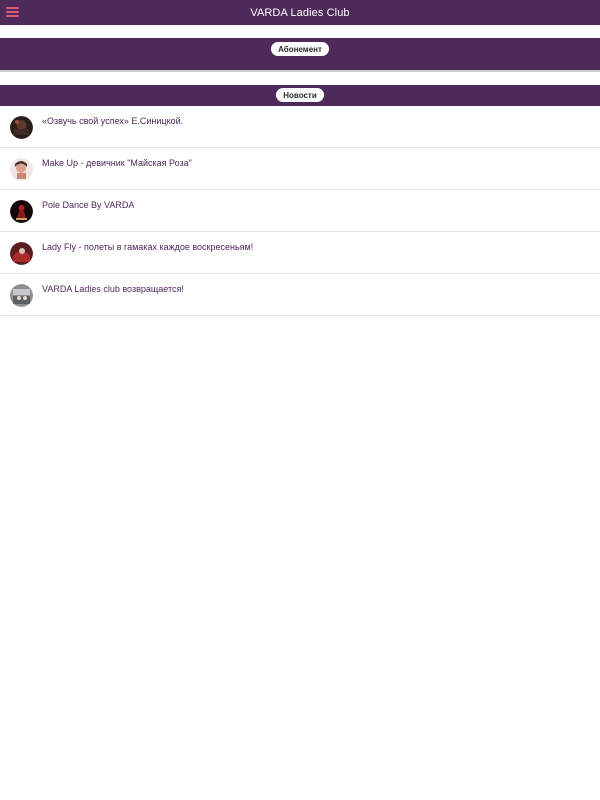 This screenshot has height=800, width=600. What do you see at coordinates (12, 12) in the screenshot?
I see `hamburger-menu-icon` at bounding box center [12, 12].